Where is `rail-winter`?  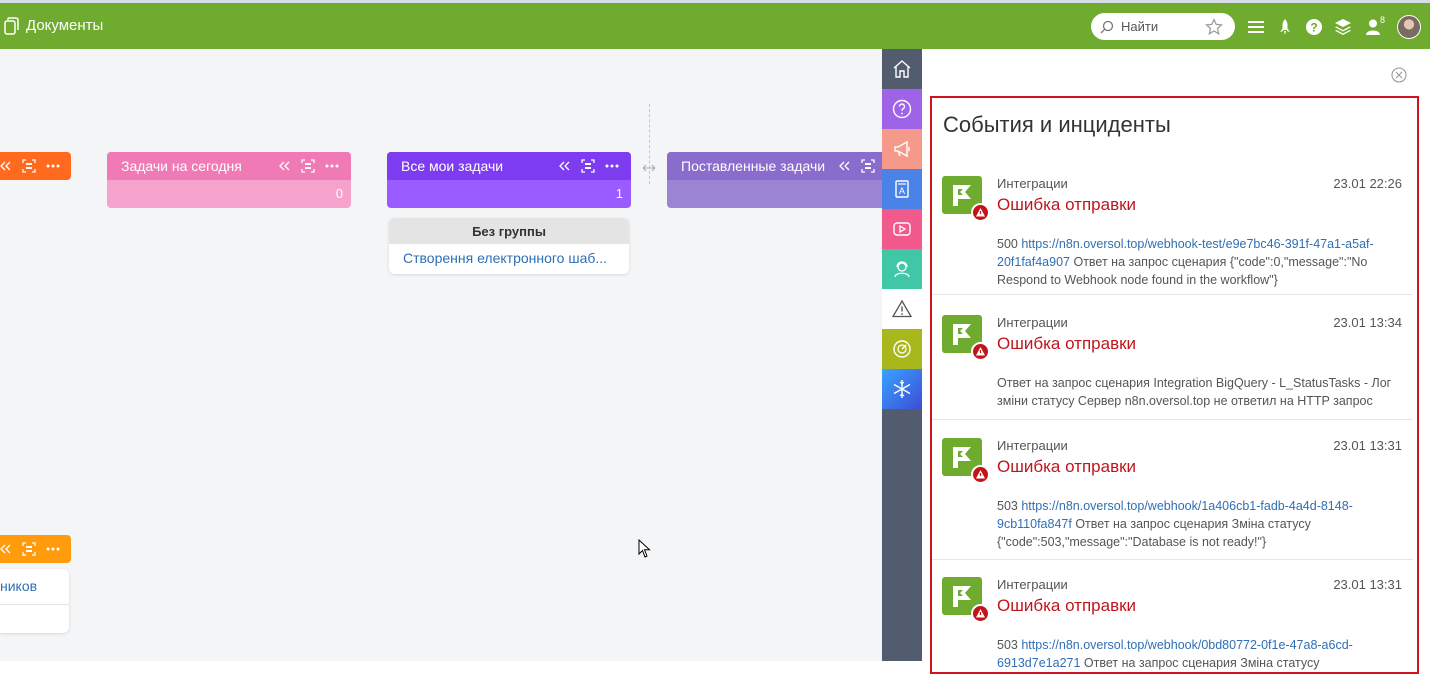 rail-winter is located at coordinates (902, 389).